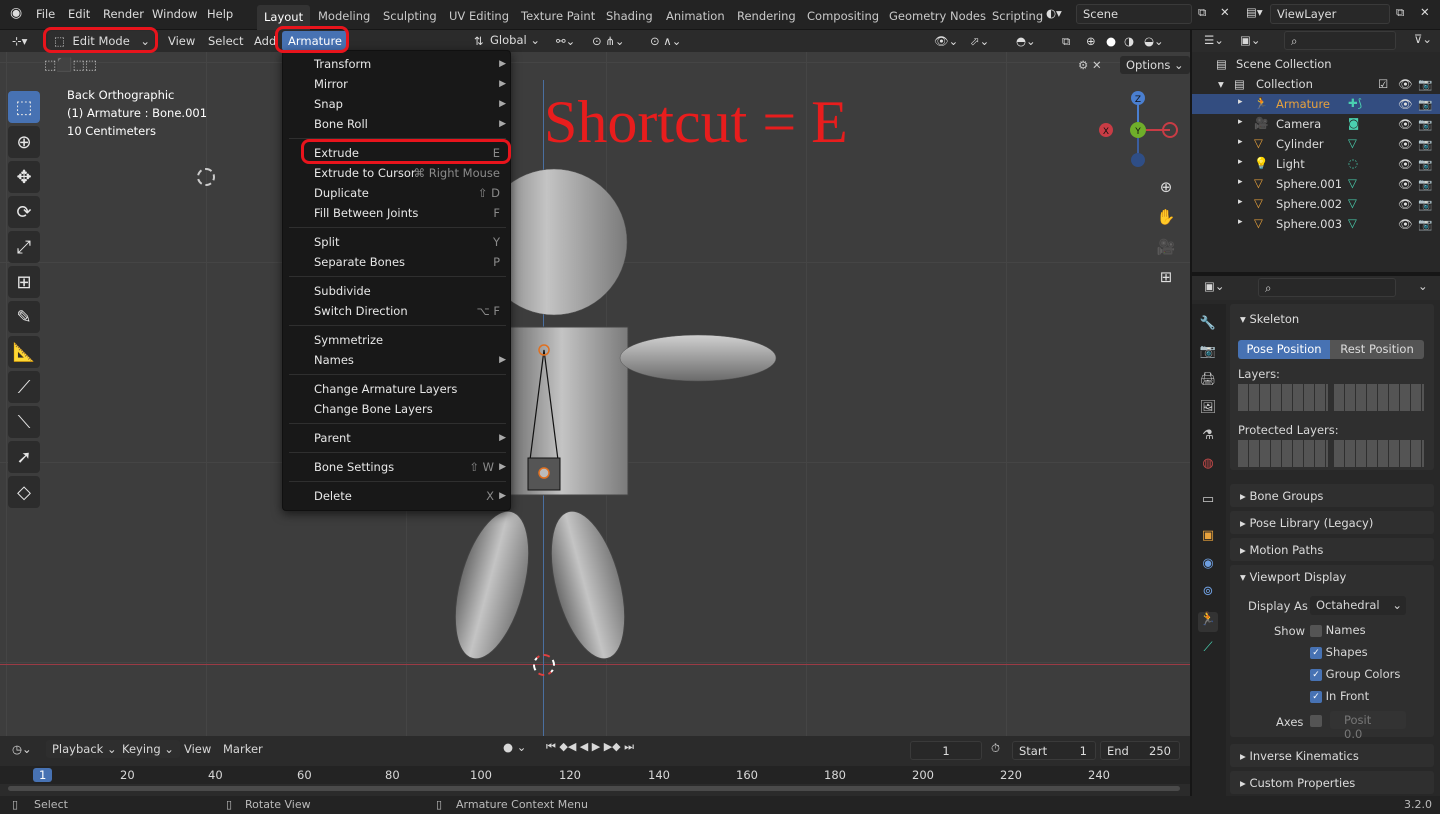 Image resolution: width=1440 pixels, height=814 pixels. What do you see at coordinates (410, 84) in the screenshot?
I see `menu-item-mirror: Mirror ▶` at bounding box center [410, 84].